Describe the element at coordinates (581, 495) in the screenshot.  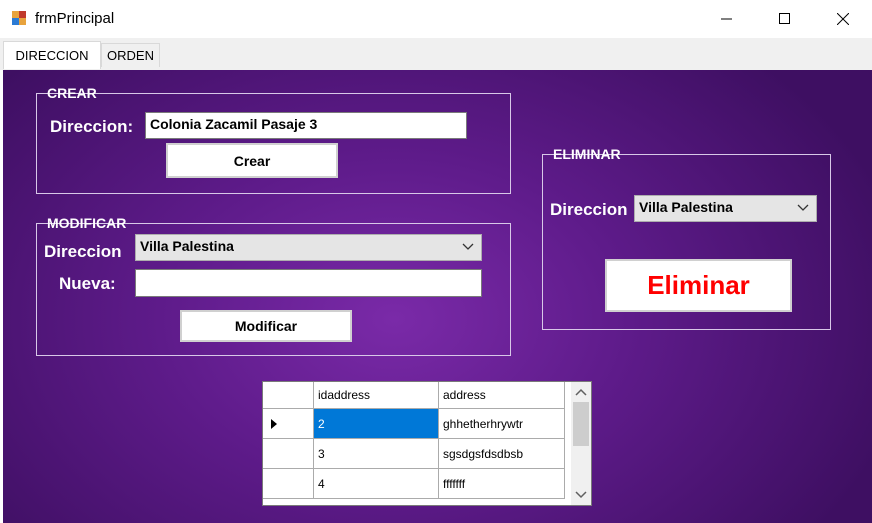
I see `scroll-down-icon` at that location.